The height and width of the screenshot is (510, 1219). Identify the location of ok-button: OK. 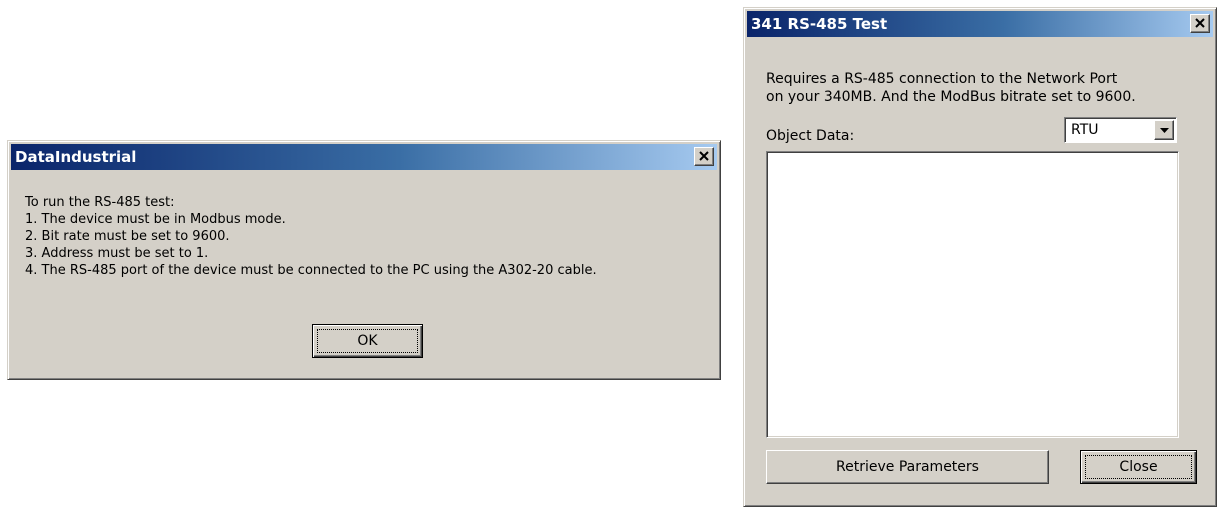
(367, 341).